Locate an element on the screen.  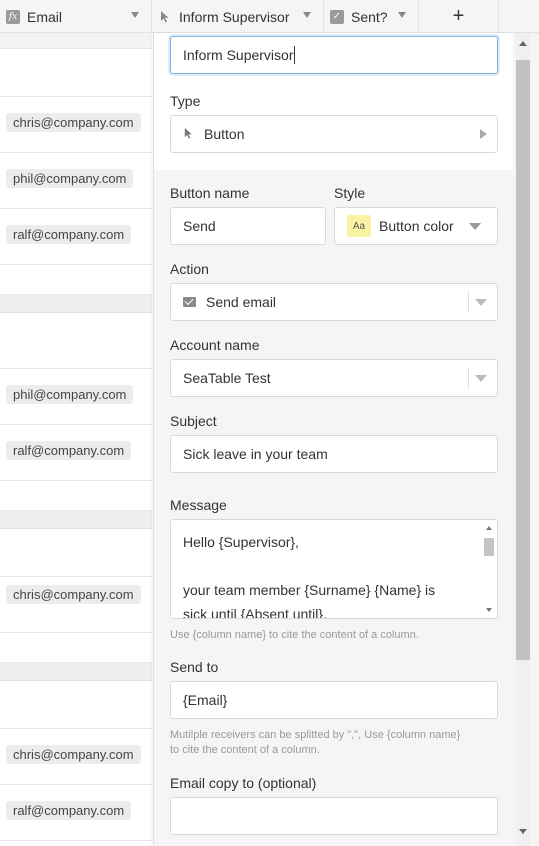
message-line: Hello {Supervisor}, is located at coordinates (241, 542).